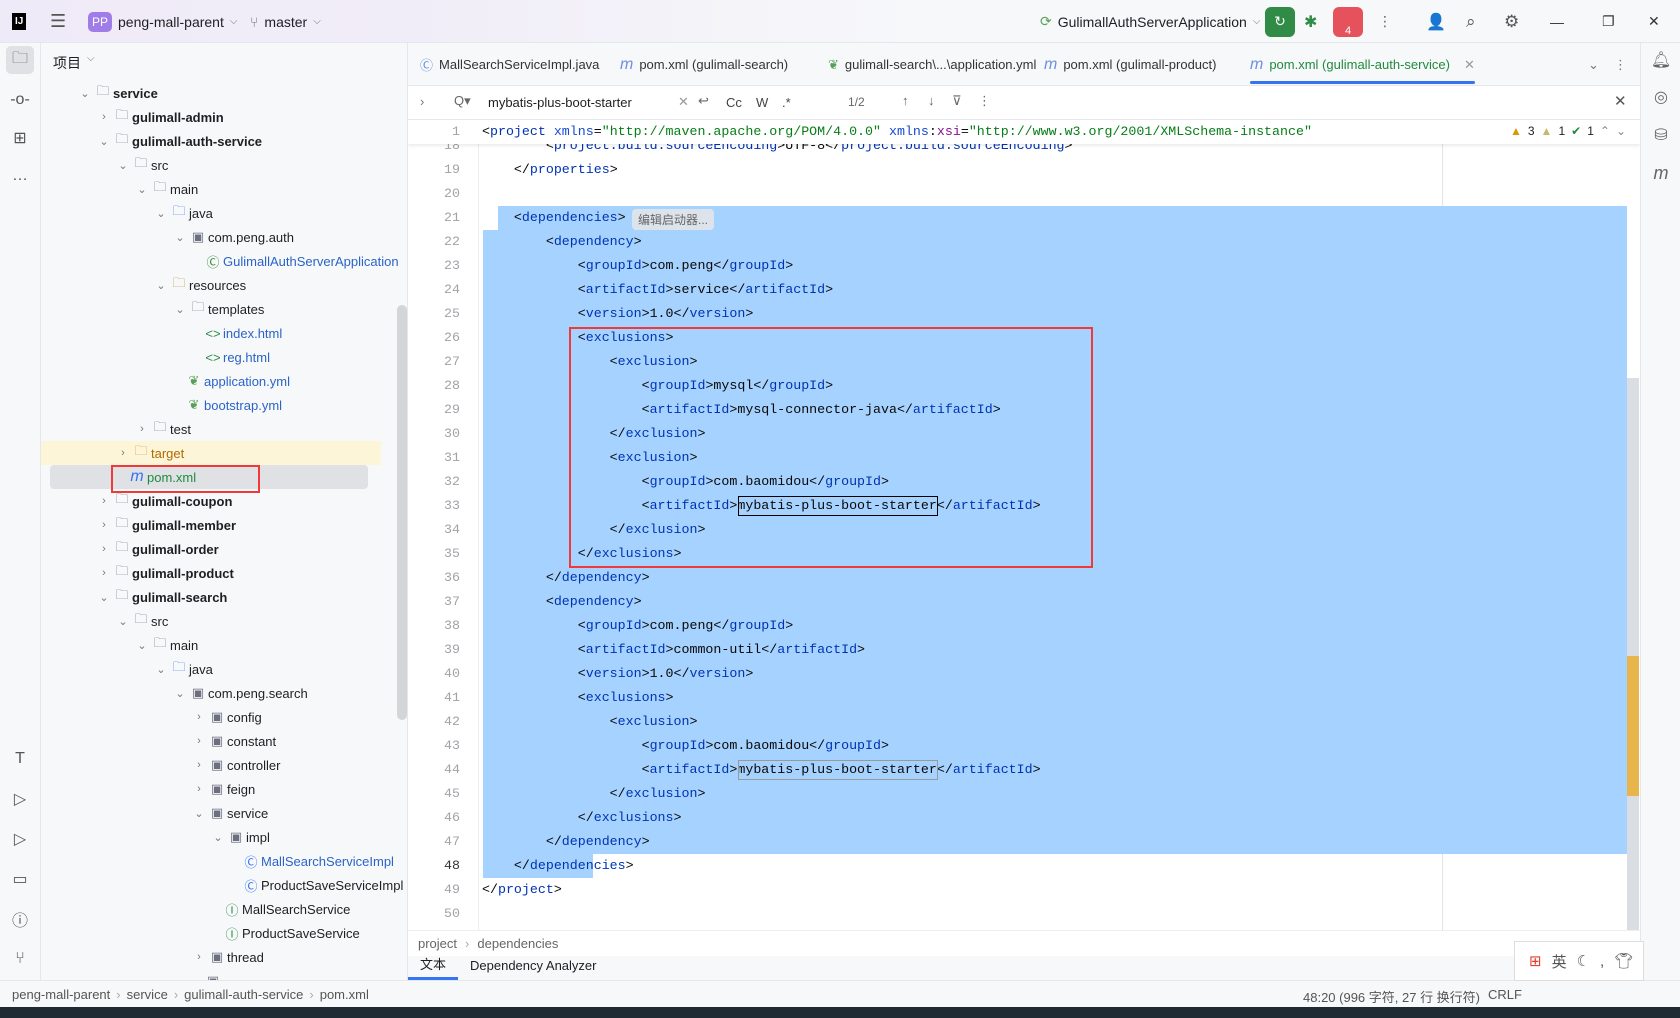 Image resolution: width=1680 pixels, height=1018 pixels. Describe the element at coordinates (1310, 21) in the screenshot. I see `debug-button: ✱` at that location.